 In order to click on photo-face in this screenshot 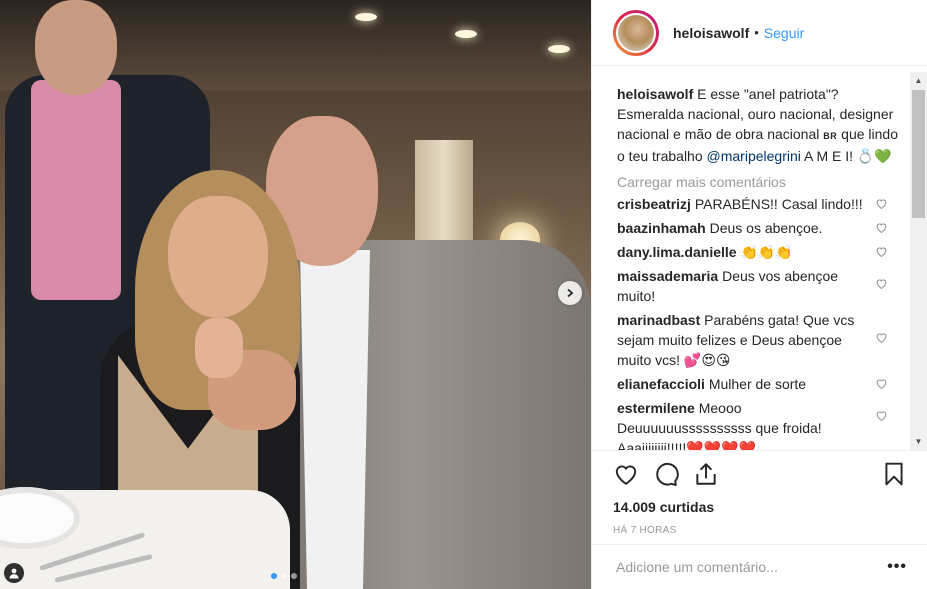, I will do `click(218, 257)`.